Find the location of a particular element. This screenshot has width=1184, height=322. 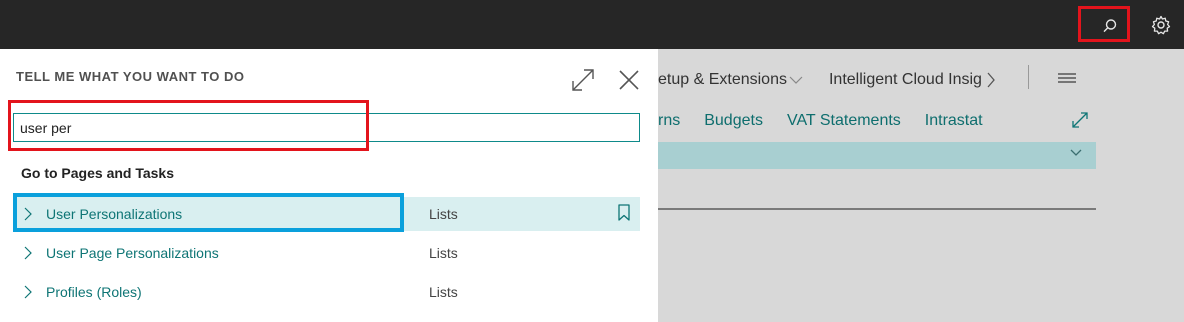

result-name: User Personalizations is located at coordinates (114, 214).